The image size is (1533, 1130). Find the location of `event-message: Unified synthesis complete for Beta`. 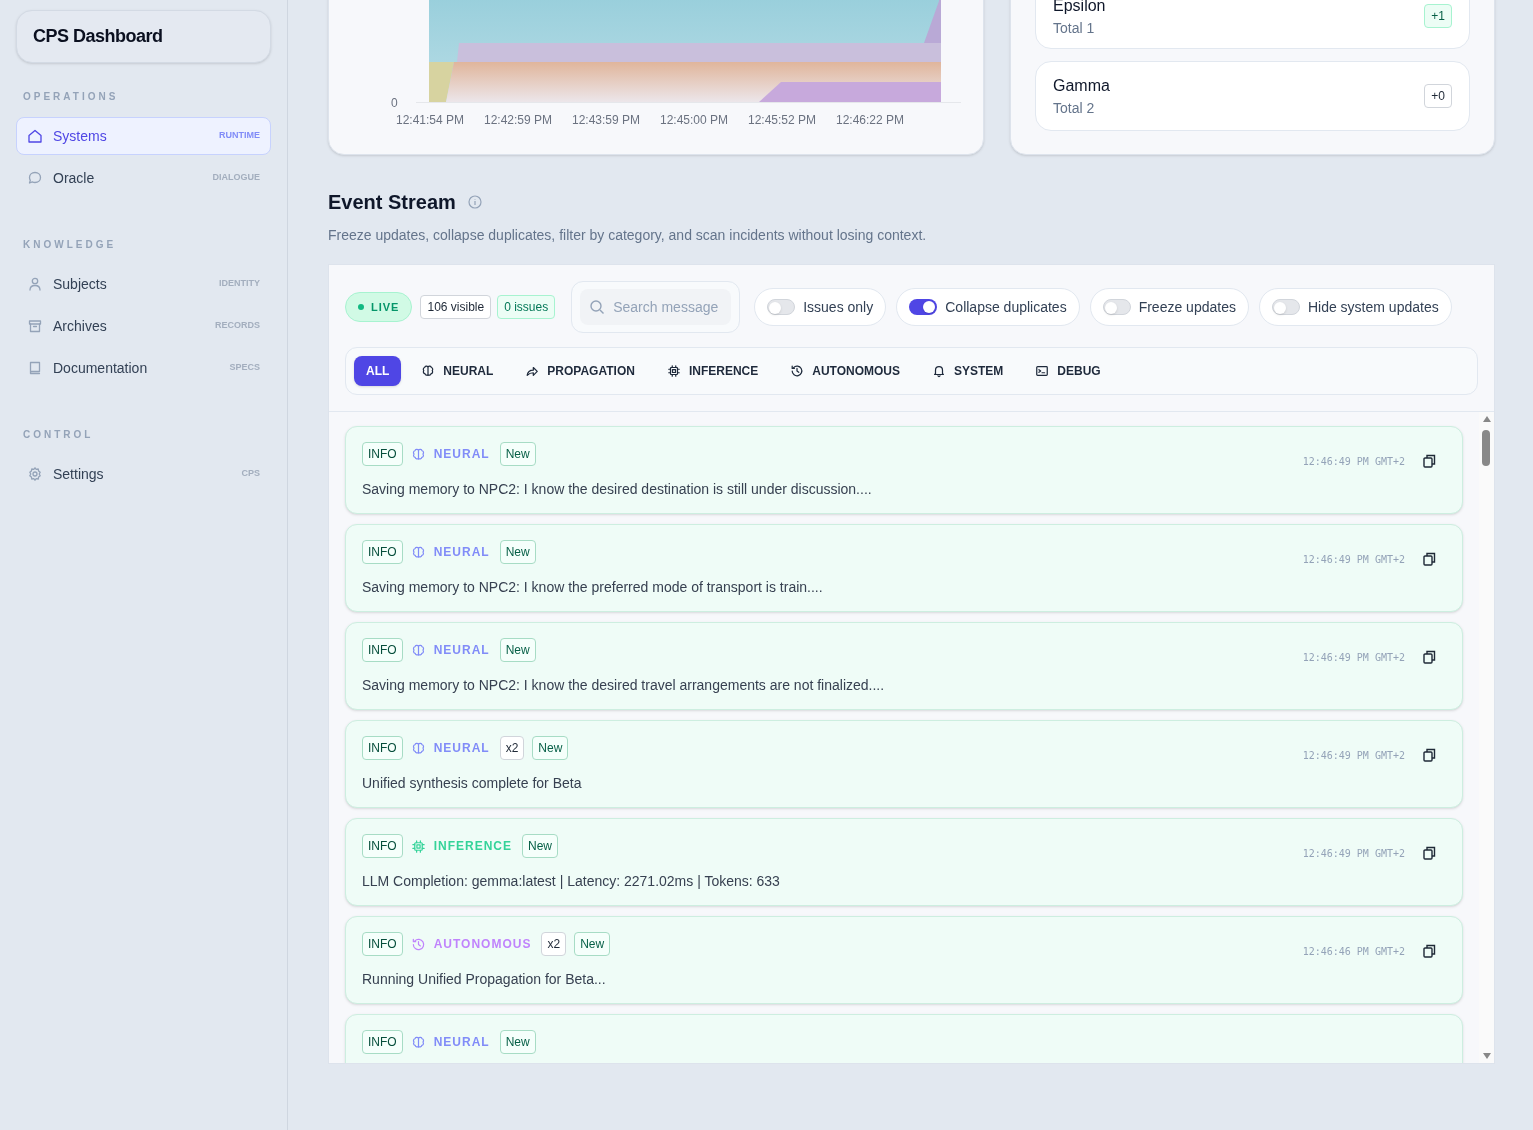

event-message: Unified synthesis complete for Beta is located at coordinates (472, 783).